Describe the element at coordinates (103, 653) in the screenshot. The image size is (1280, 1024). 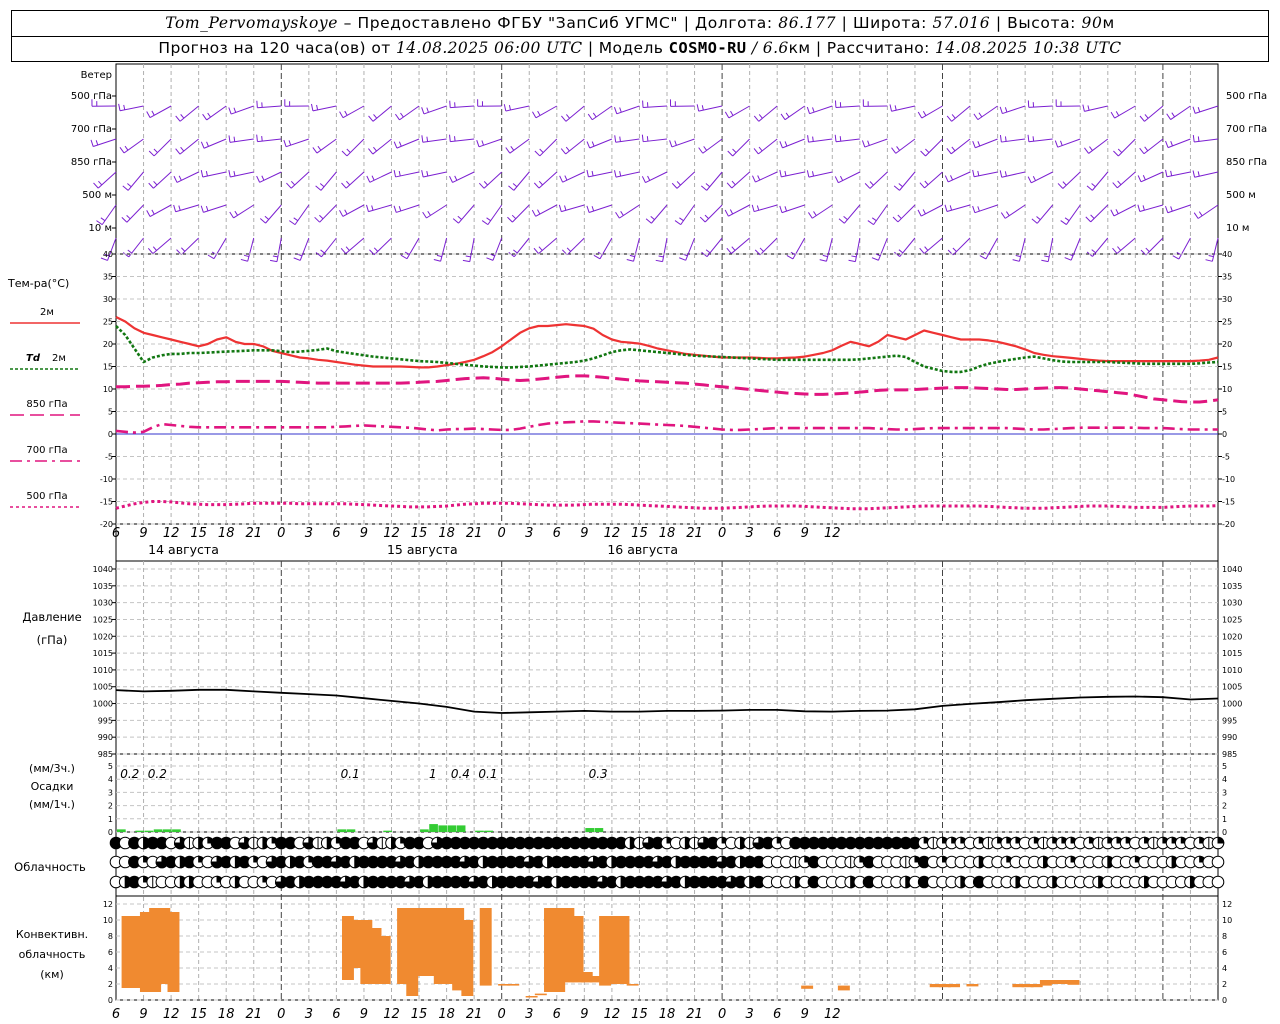
I see `pressure-ytick-label-left: 1015` at that location.